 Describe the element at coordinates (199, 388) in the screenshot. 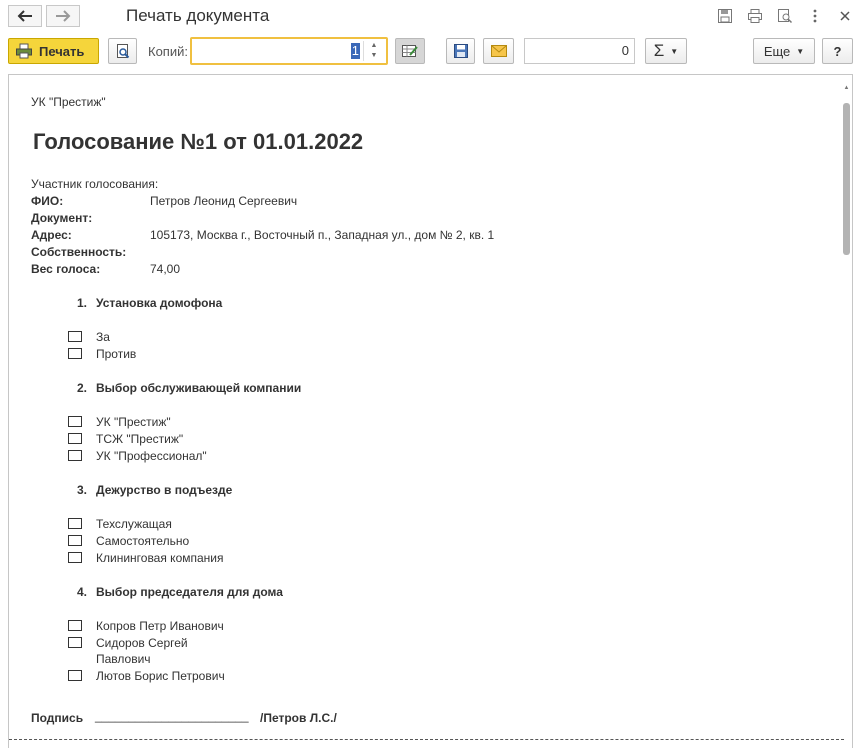

I see `question-title: Выбор обслуживающей компании` at that location.